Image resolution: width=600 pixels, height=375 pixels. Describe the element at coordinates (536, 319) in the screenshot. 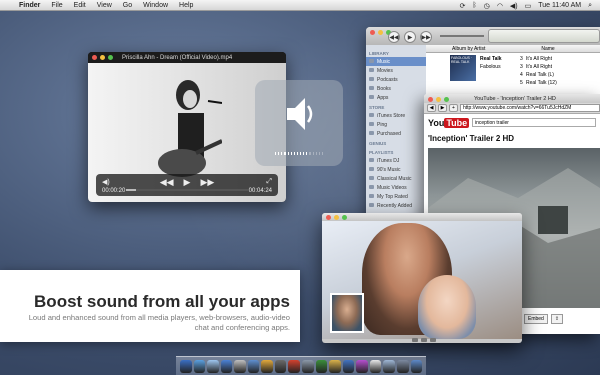

I see `embed-button: Embed` at that location.